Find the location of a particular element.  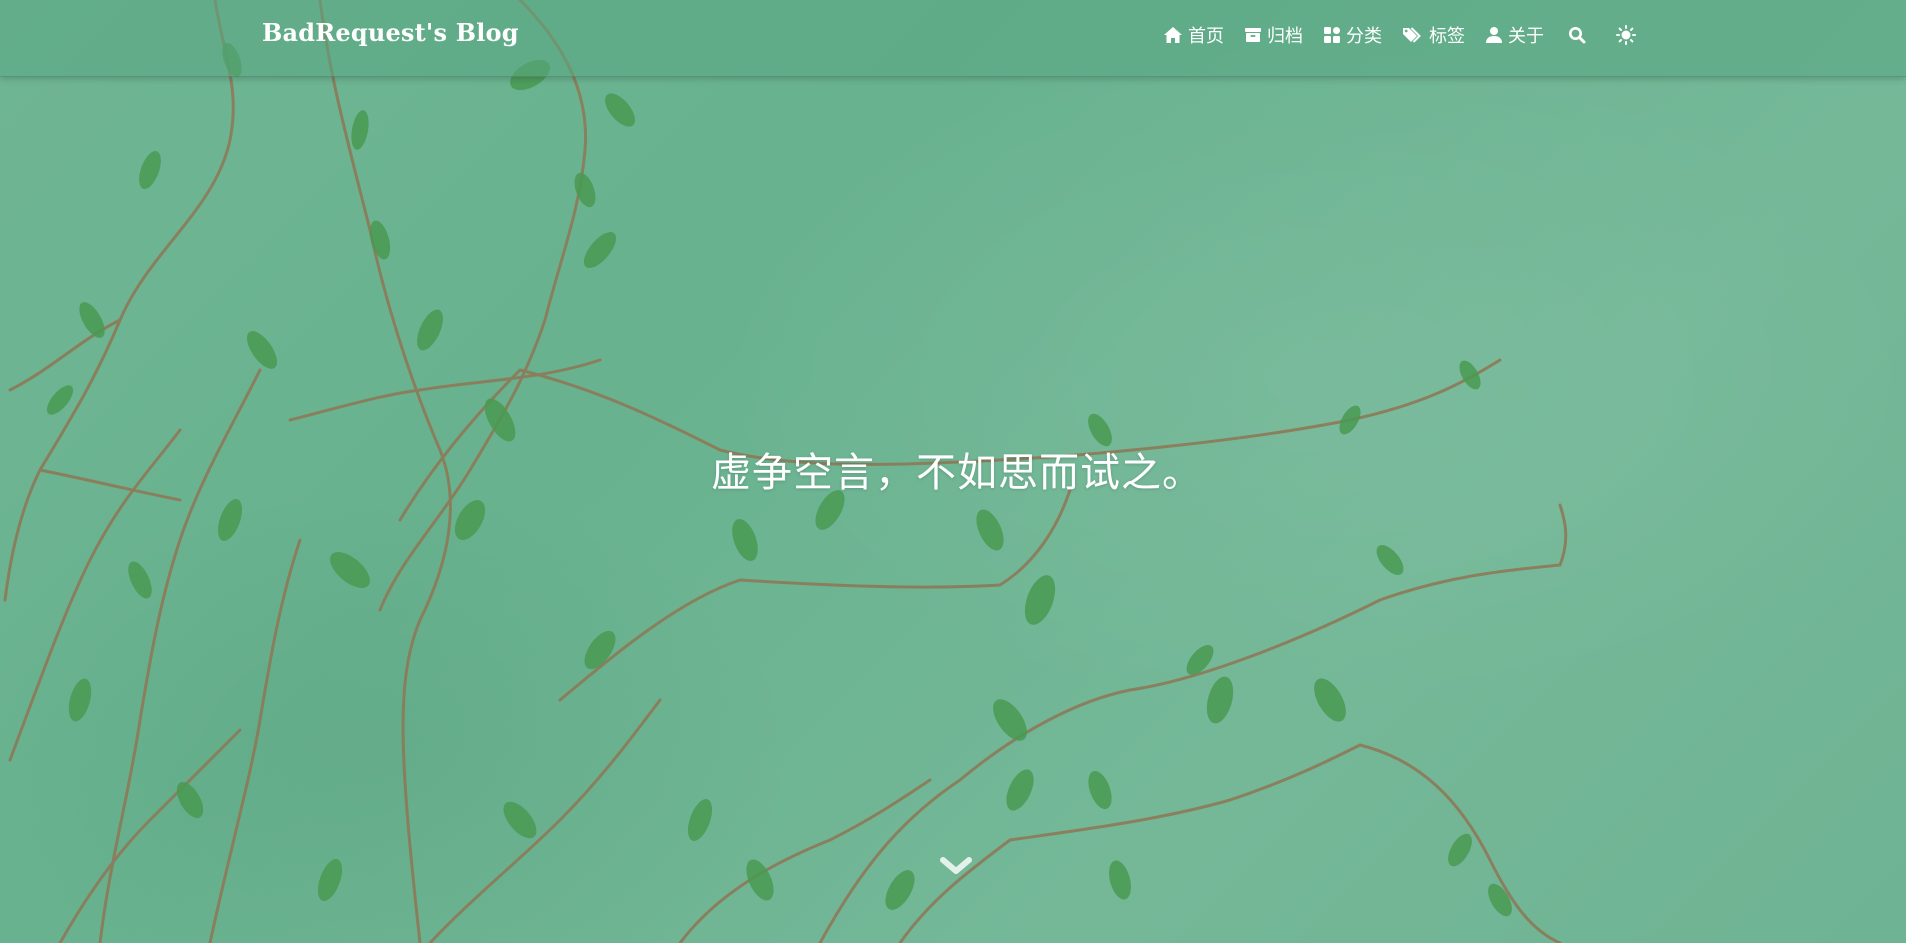

nav-item-about-label: 关于 is located at coordinates (1526, 36).